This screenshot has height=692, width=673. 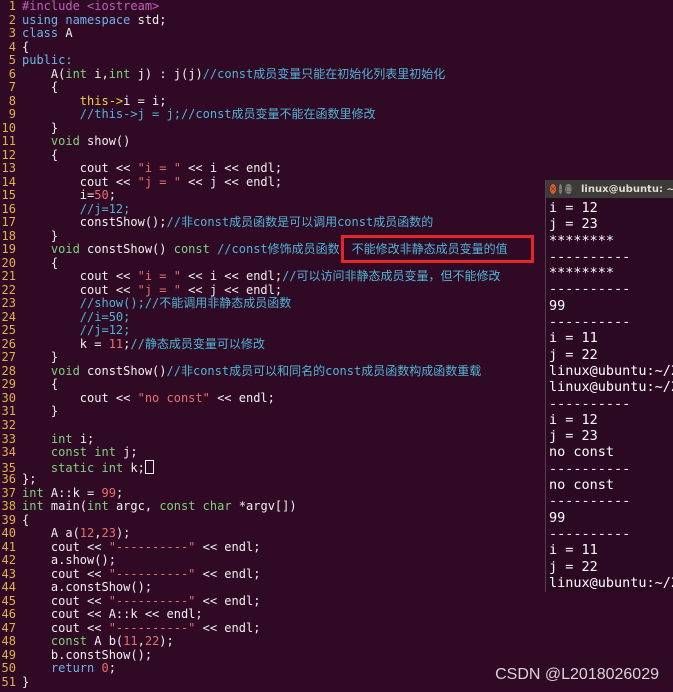 I want to click on code-token: i,, so click(x=98, y=73).